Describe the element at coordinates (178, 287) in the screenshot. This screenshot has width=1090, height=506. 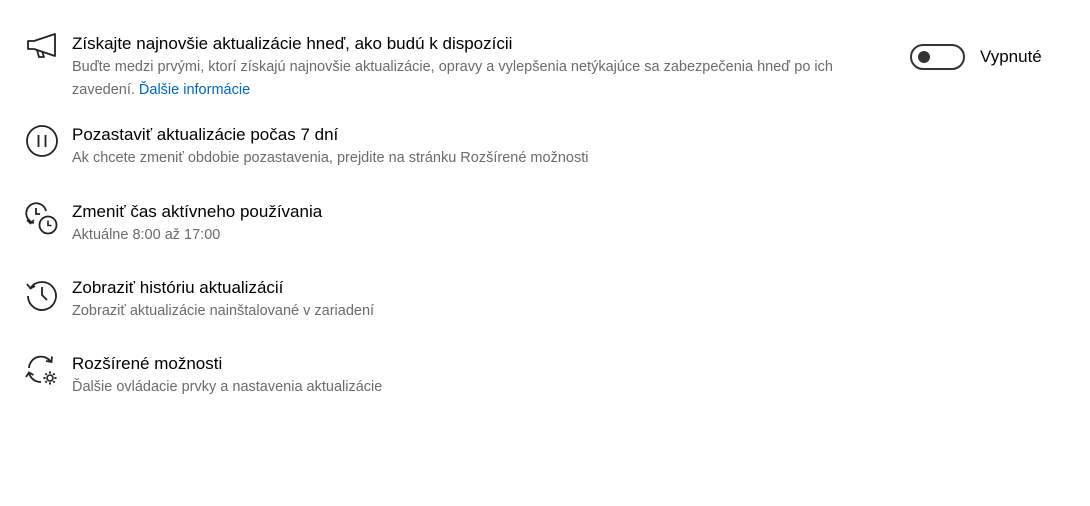
I see `update-history-title: Zobraziť históriu aktualizácií` at that location.